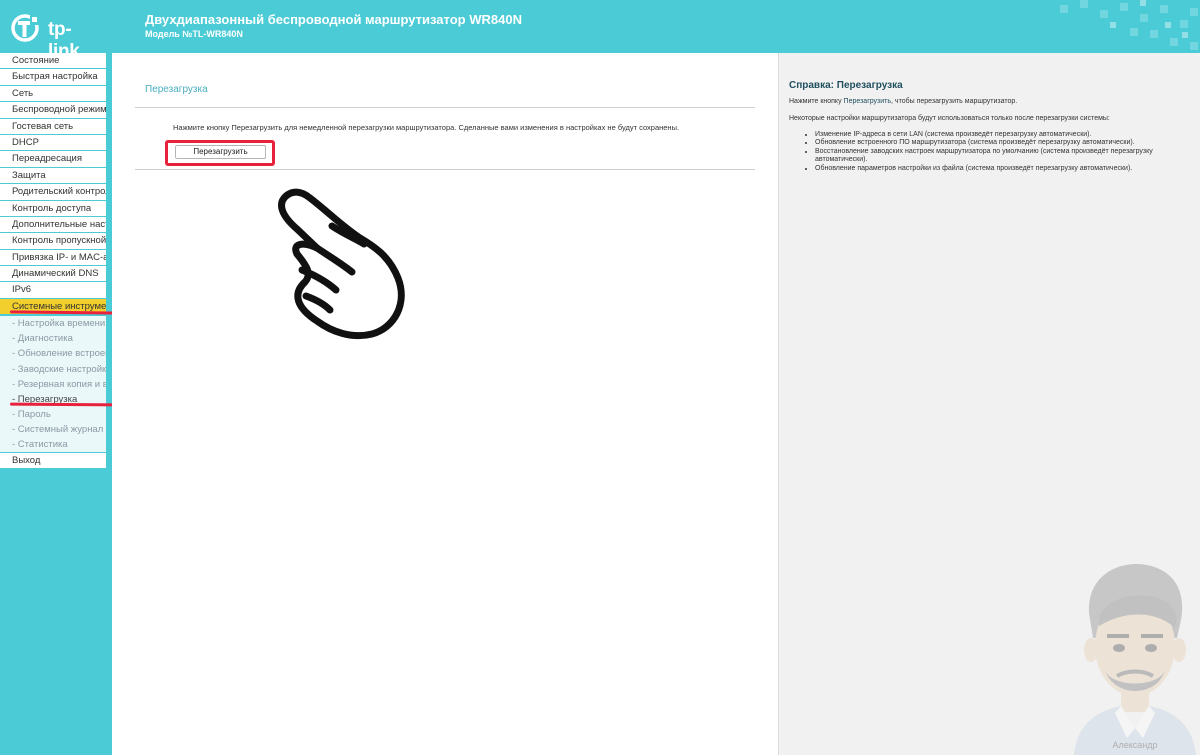 The height and width of the screenshot is (755, 1200). I want to click on sidebar-item-bandwidth-control: Контроль пропускной способности, so click(53, 241).